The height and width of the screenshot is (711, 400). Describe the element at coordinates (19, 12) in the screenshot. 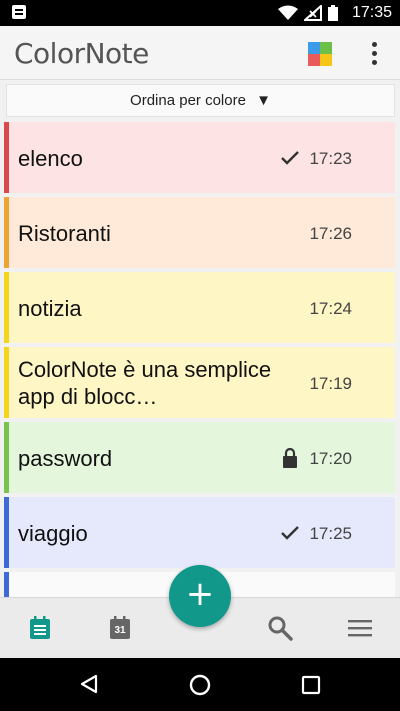

I see `notification-icon` at that location.